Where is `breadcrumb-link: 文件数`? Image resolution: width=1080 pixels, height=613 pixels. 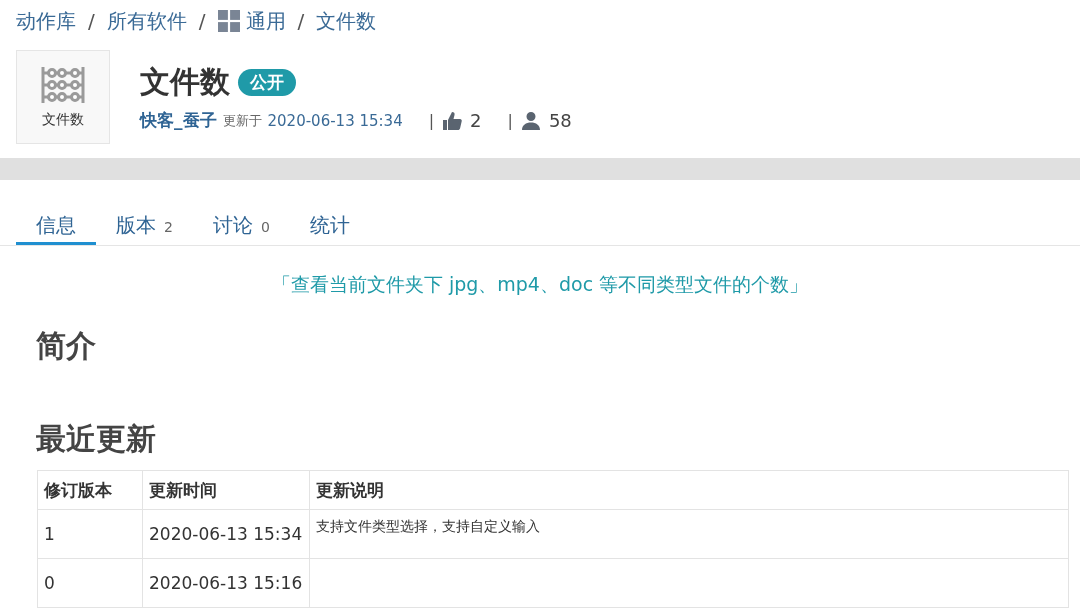 breadcrumb-link: 文件数 is located at coordinates (346, 21).